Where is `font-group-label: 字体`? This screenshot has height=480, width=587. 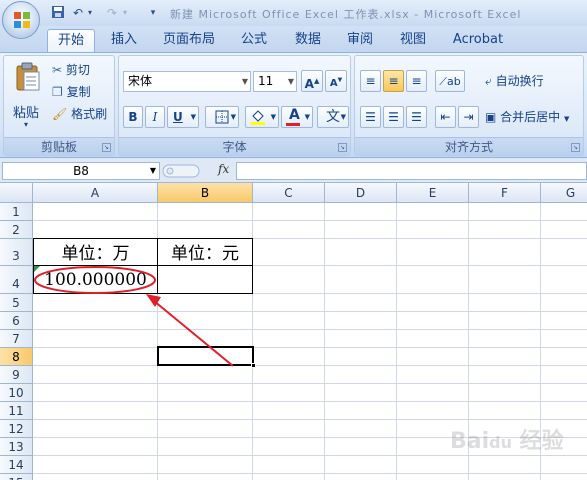 font-group-label: 字体 is located at coordinates (234, 146).